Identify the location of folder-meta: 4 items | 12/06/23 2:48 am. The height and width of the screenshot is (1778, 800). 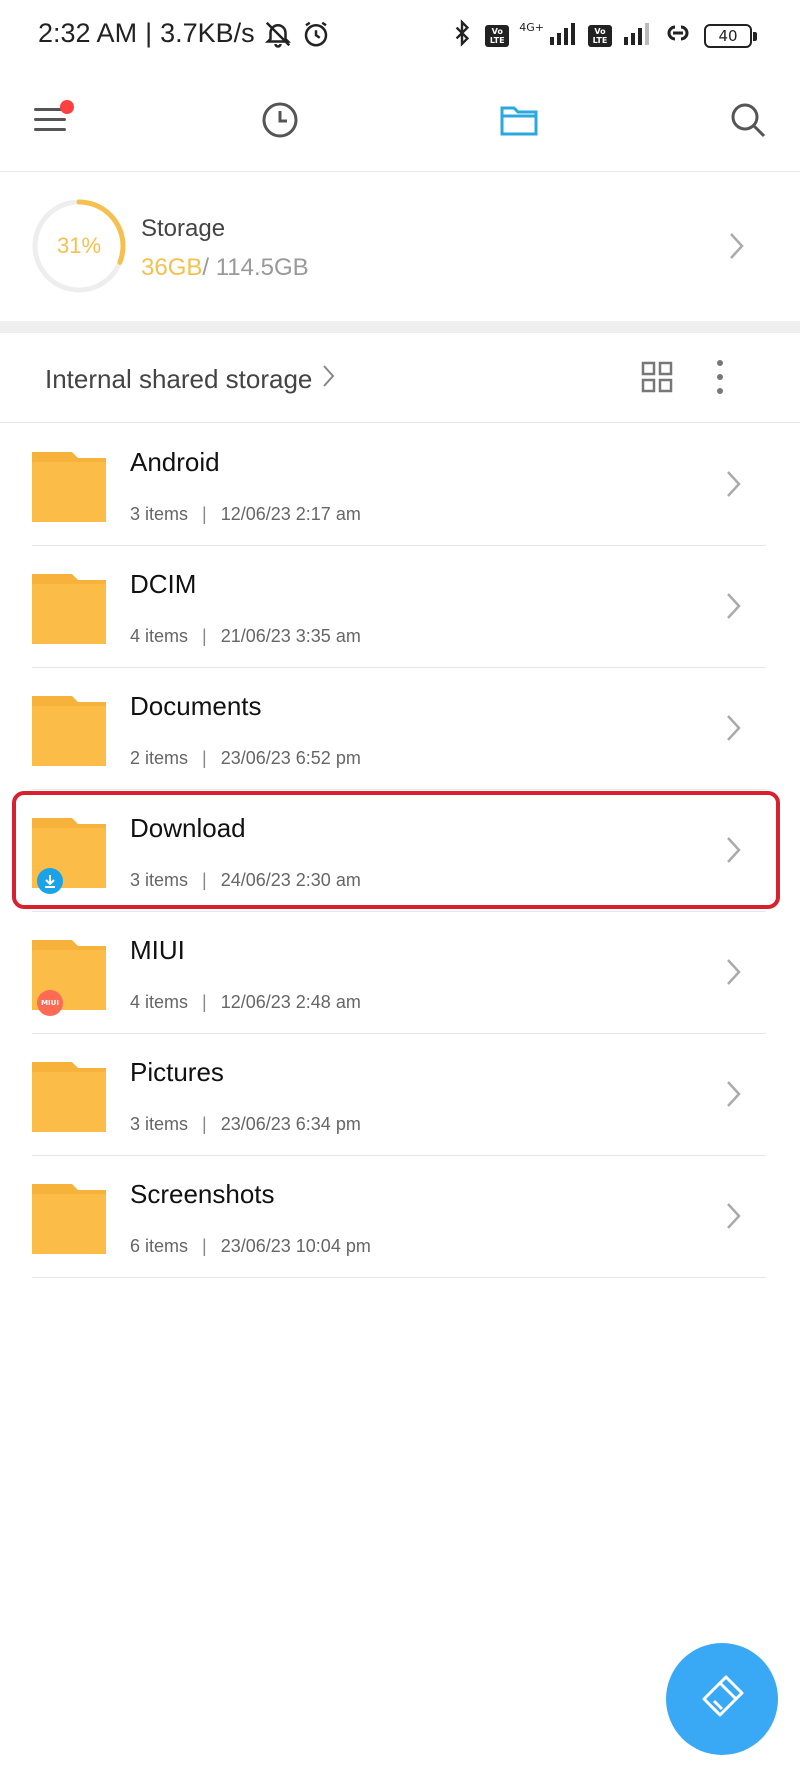
(245, 1002).